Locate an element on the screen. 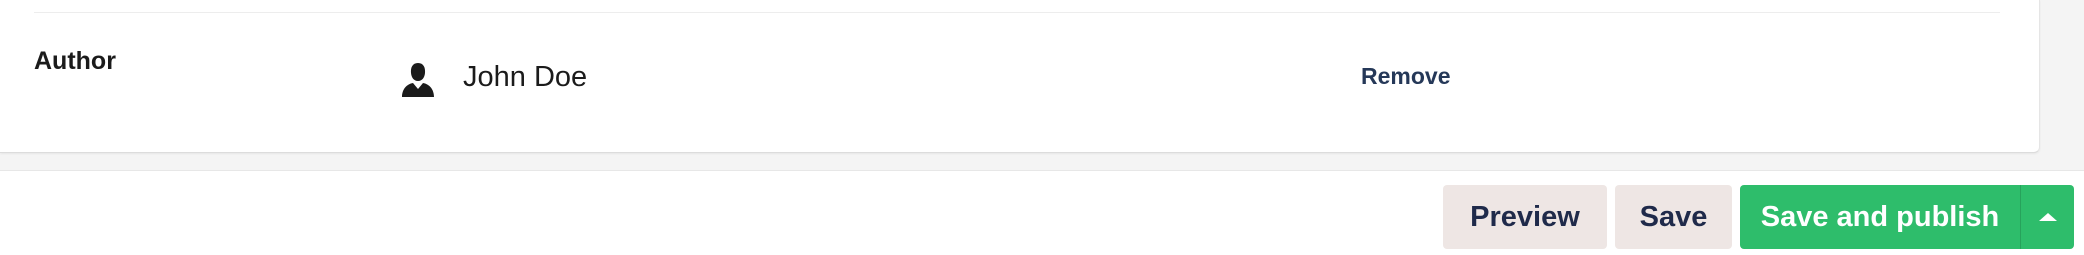  save-button: Save is located at coordinates (1673, 217).